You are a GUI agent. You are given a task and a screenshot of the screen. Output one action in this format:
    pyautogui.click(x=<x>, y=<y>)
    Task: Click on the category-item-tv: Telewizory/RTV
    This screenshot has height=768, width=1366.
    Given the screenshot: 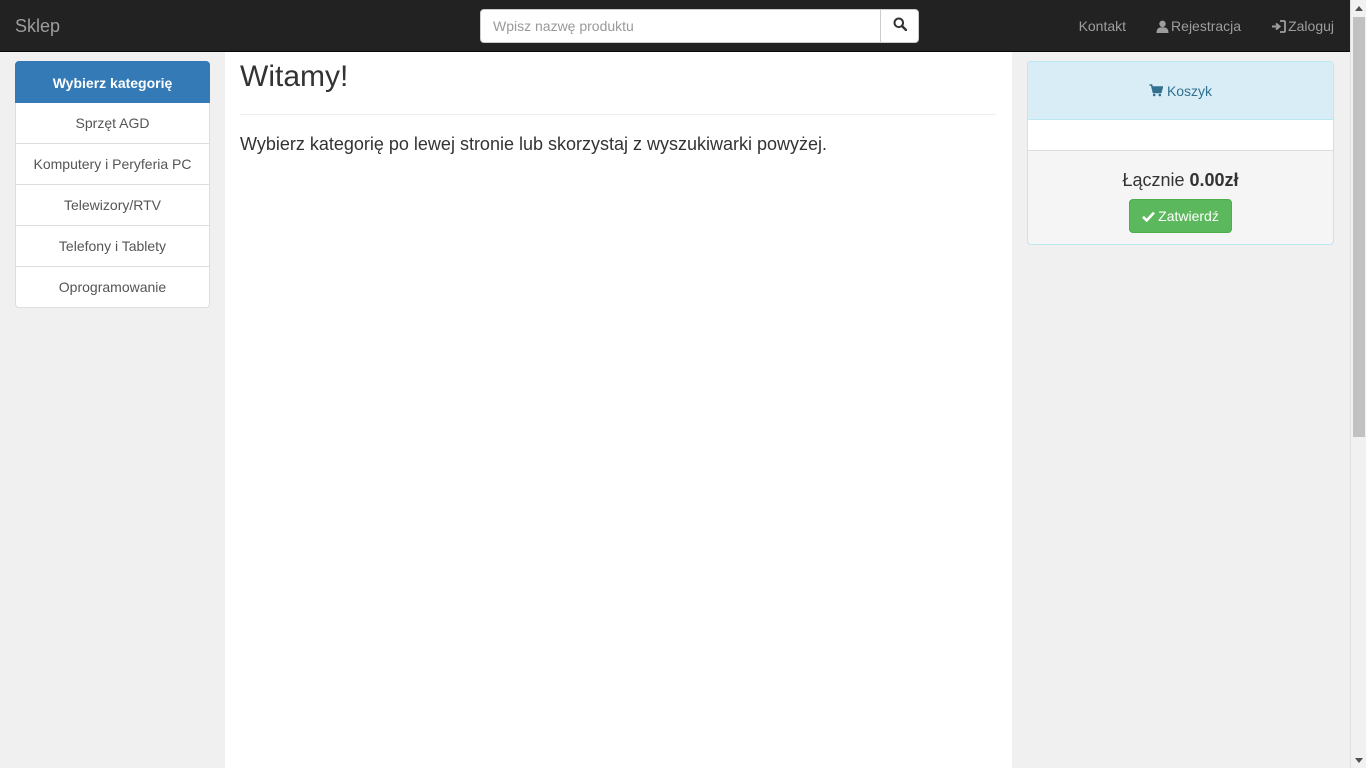 What is the action you would take?
    pyautogui.click(x=112, y=205)
    